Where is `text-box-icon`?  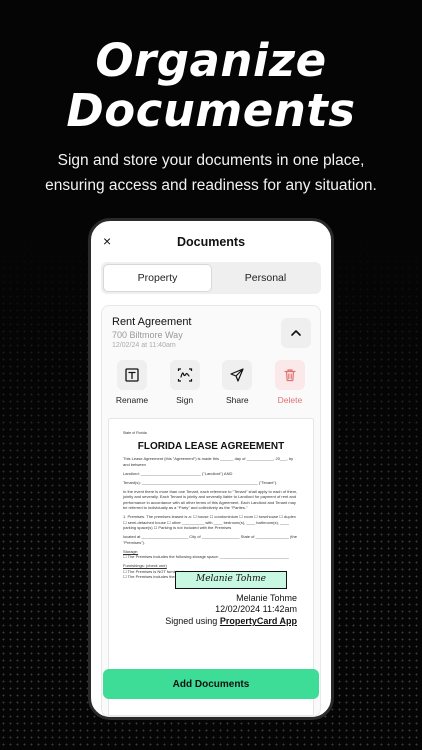 text-box-icon is located at coordinates (132, 375).